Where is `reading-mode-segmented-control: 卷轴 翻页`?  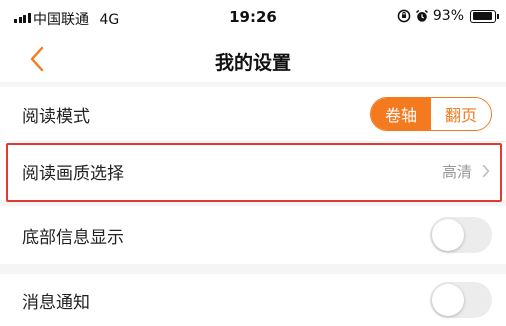 reading-mode-segmented-control: 卷轴 翻页 is located at coordinates (431, 114).